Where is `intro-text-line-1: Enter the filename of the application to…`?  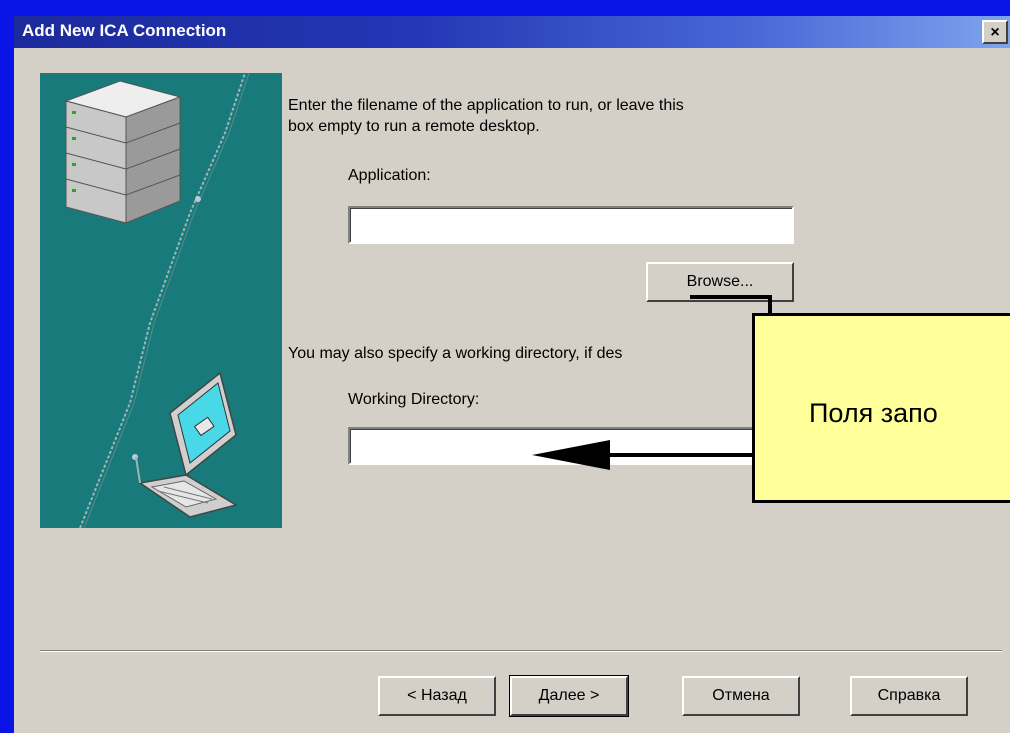 intro-text-line-1: Enter the filename of the application to… is located at coordinates (486, 105).